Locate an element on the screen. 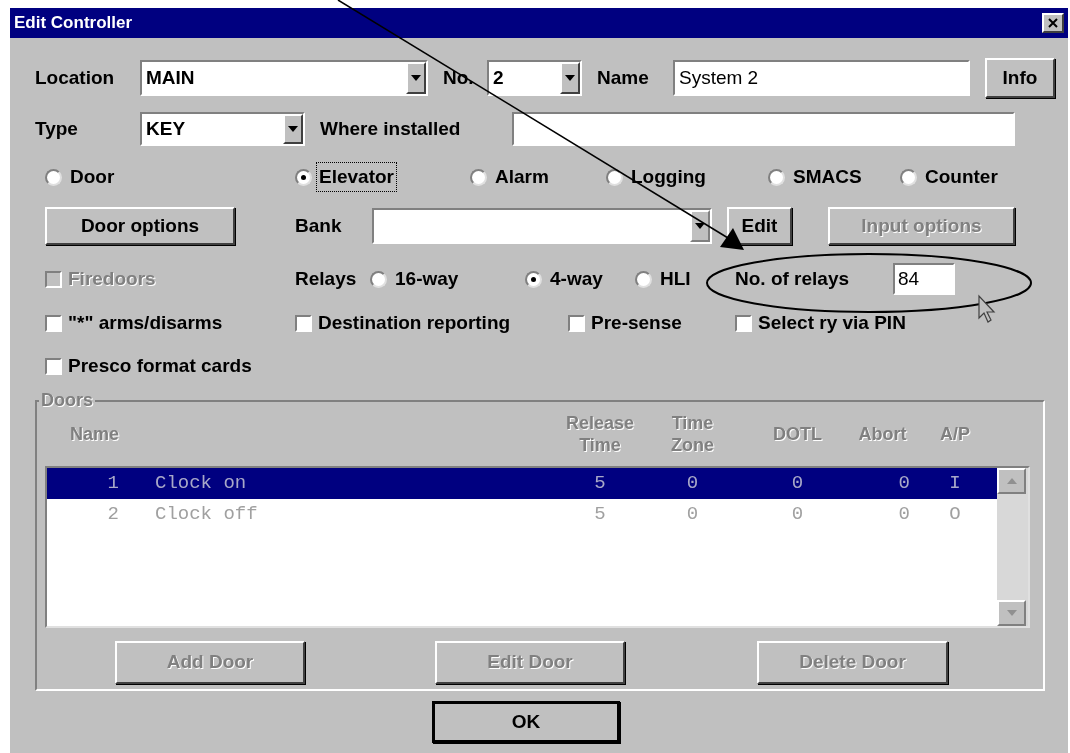 Image resolution: width=1070 pixels, height=753 pixels. column-header: Abort is located at coordinates (882, 434).